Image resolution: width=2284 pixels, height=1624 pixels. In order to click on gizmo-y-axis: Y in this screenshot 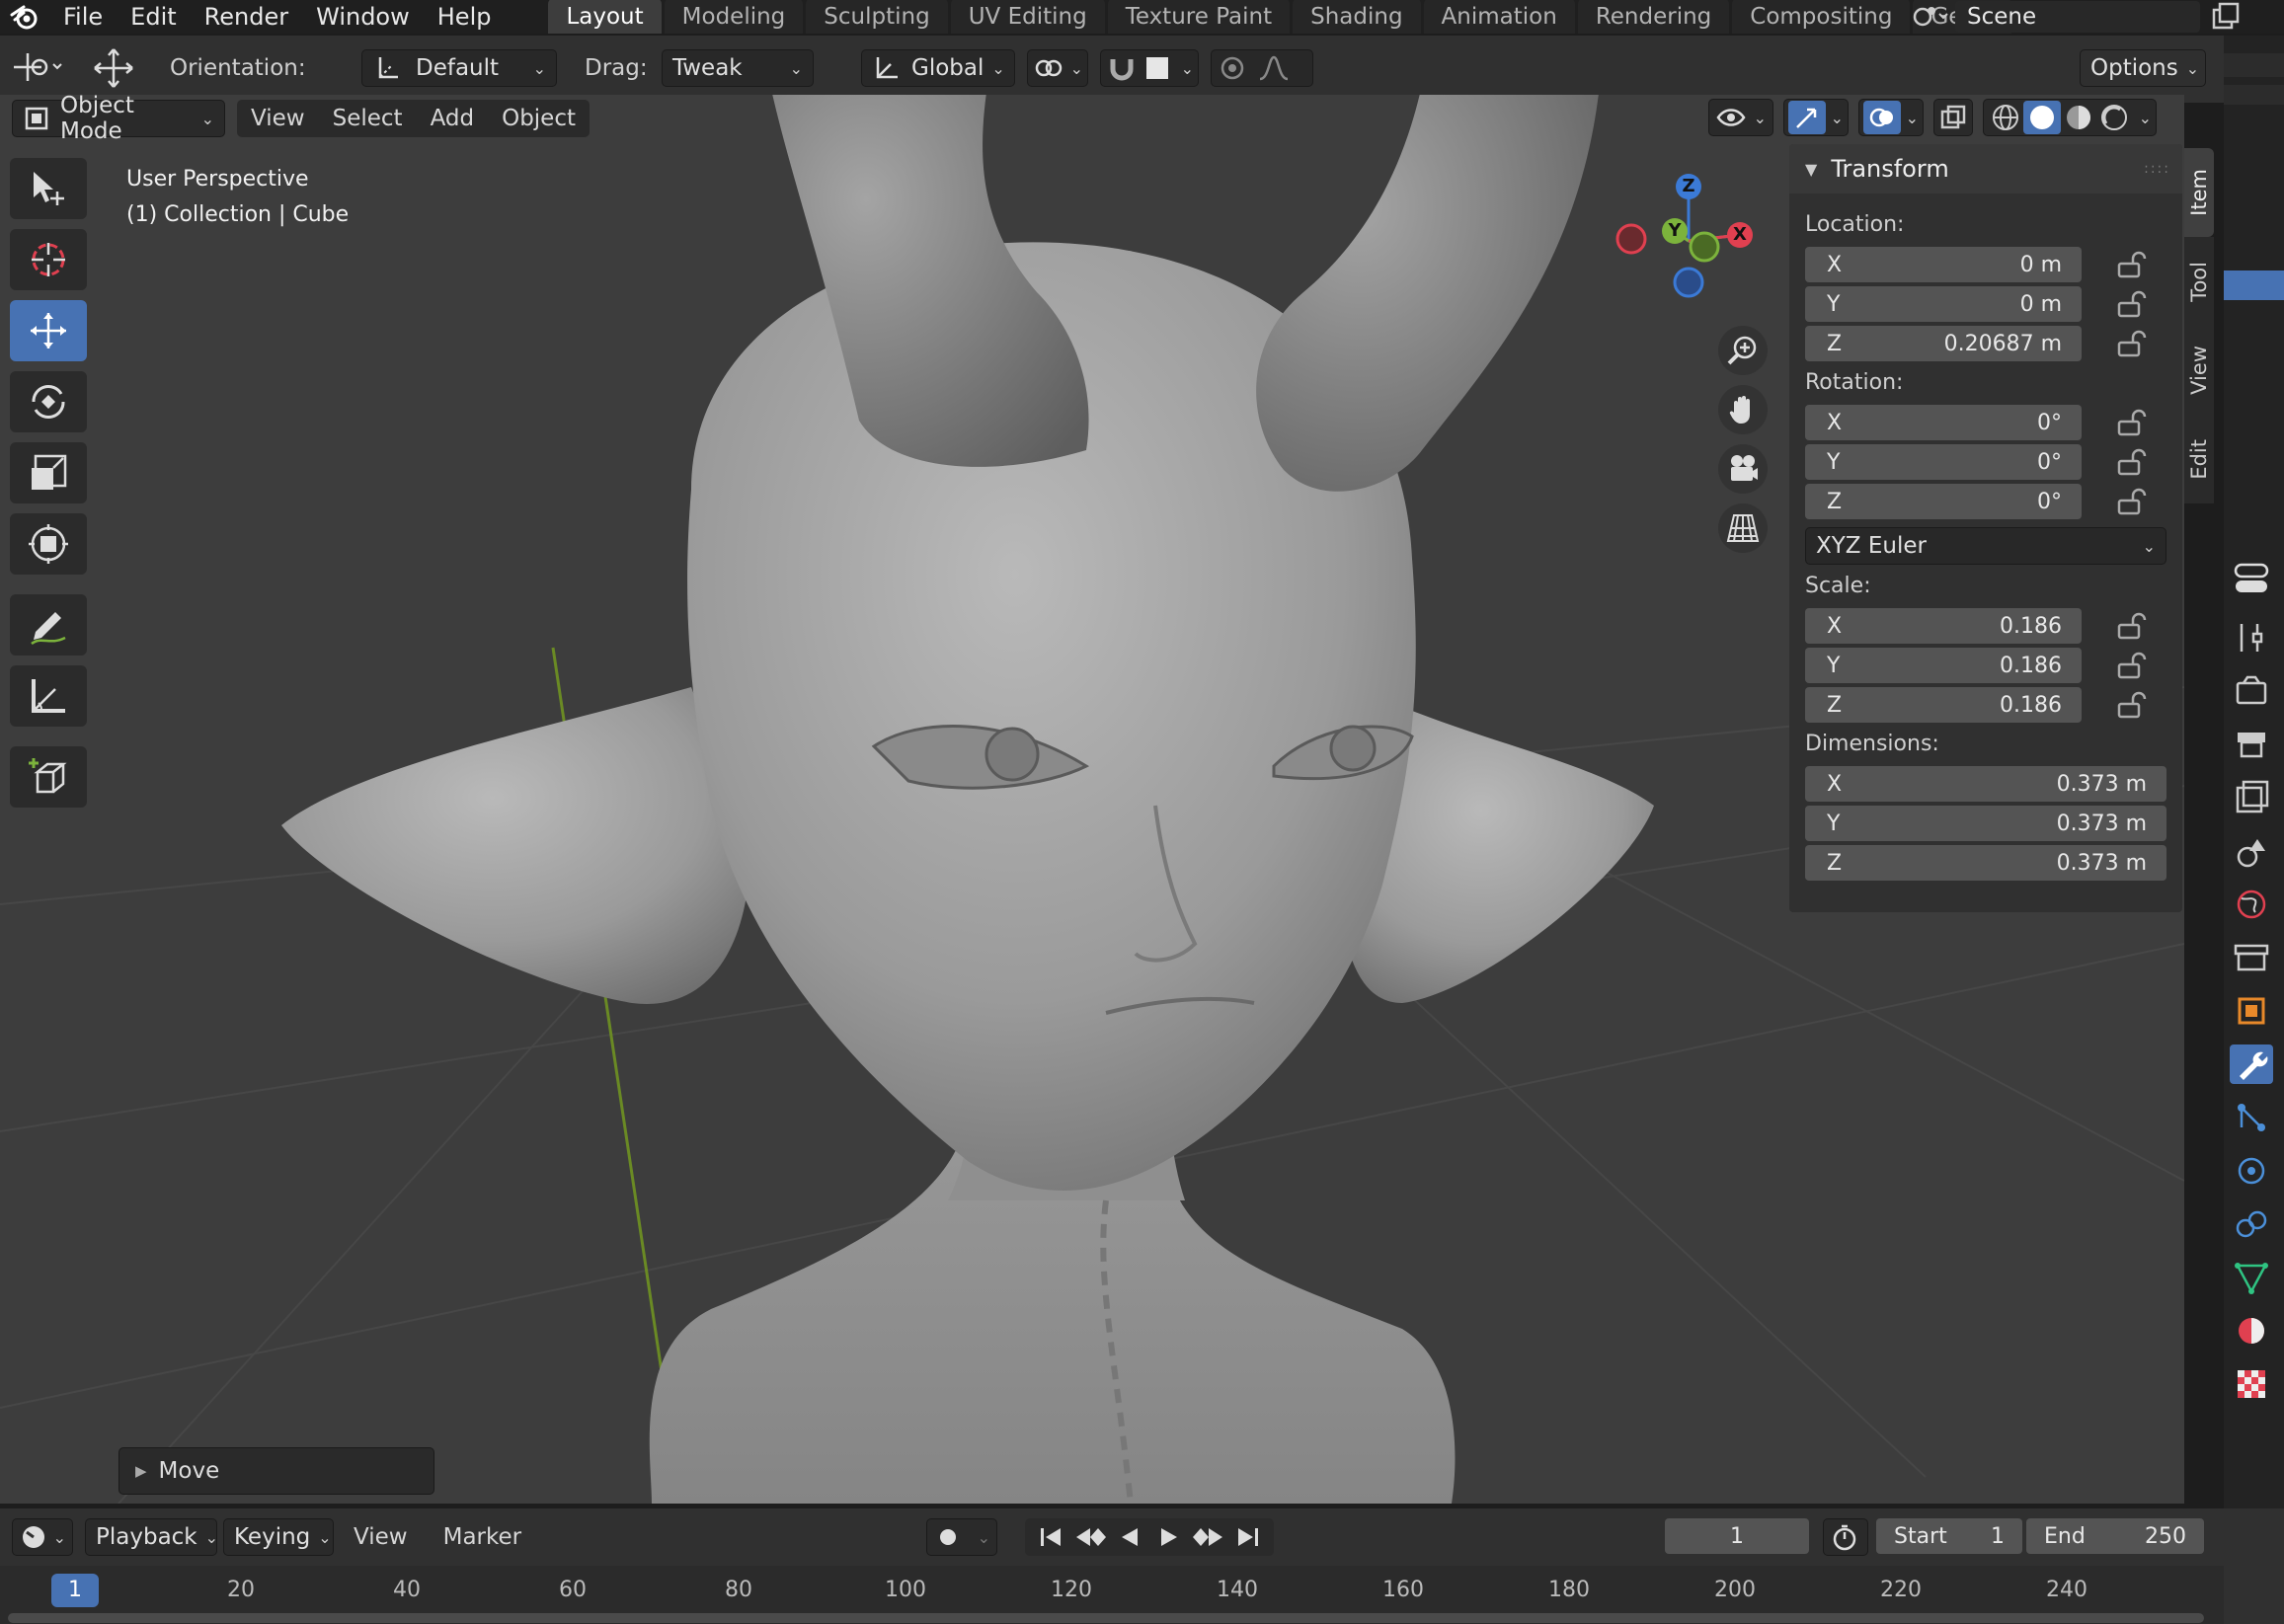, I will do `click(1675, 231)`.